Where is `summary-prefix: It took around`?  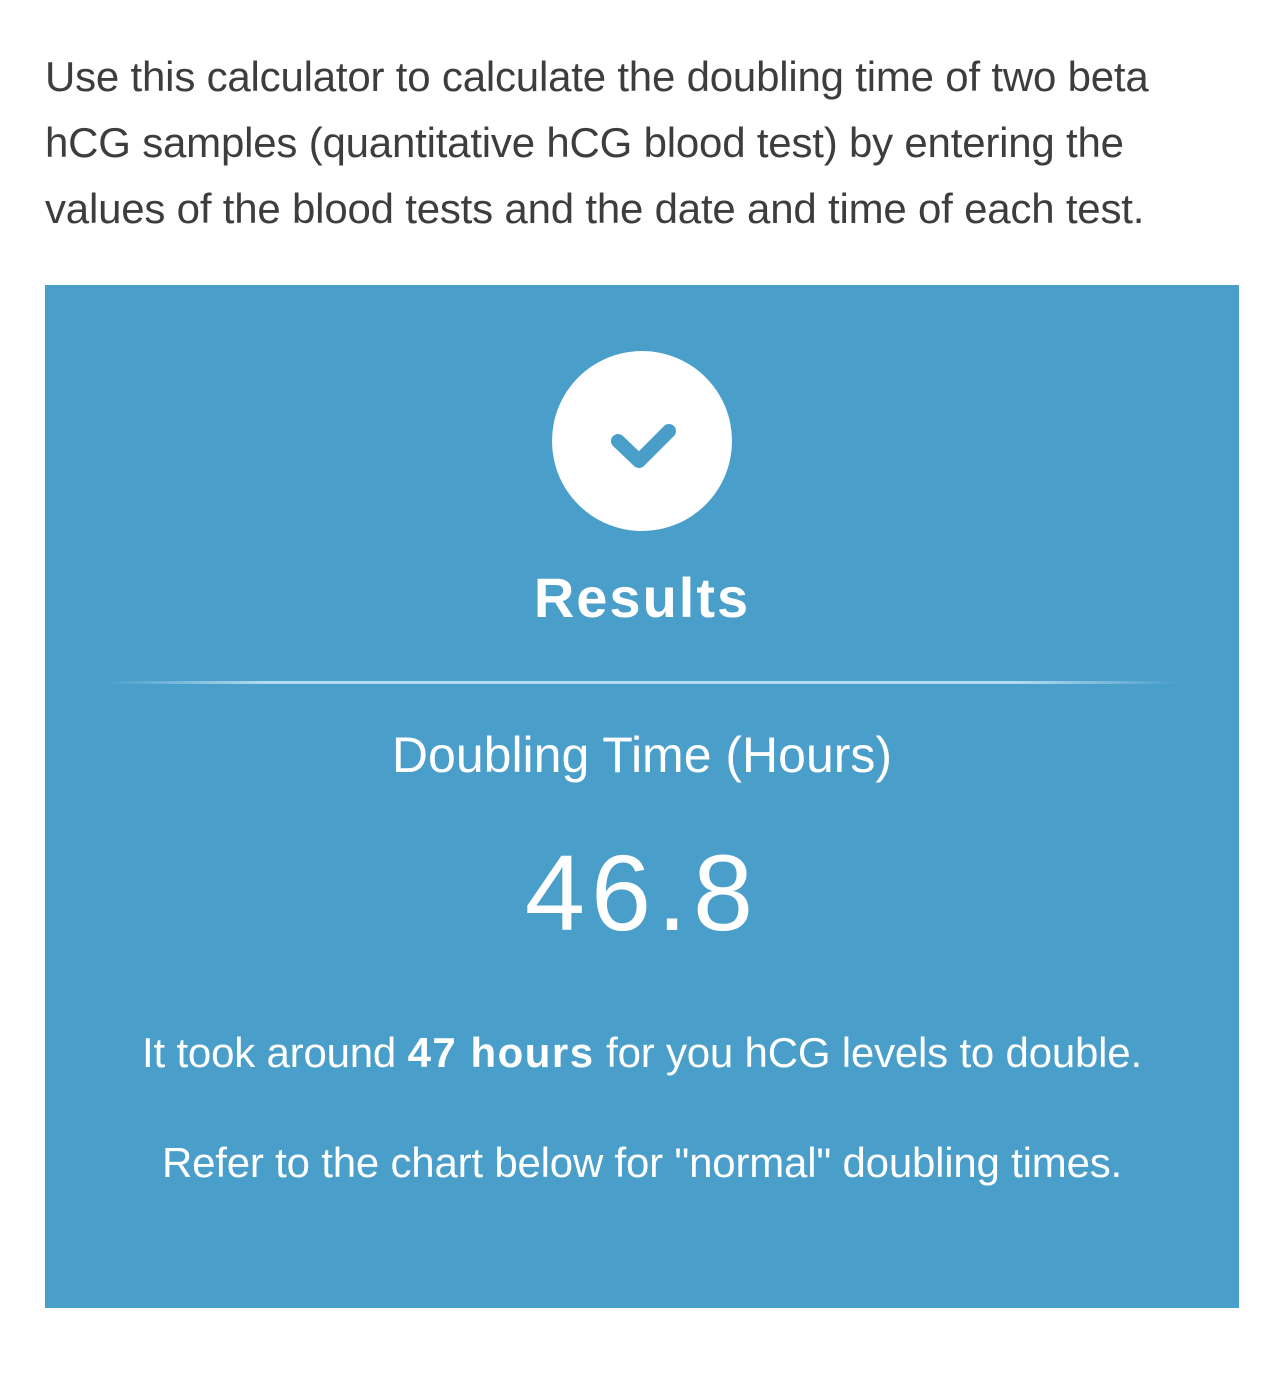
summary-prefix: It took around is located at coordinates (275, 1052).